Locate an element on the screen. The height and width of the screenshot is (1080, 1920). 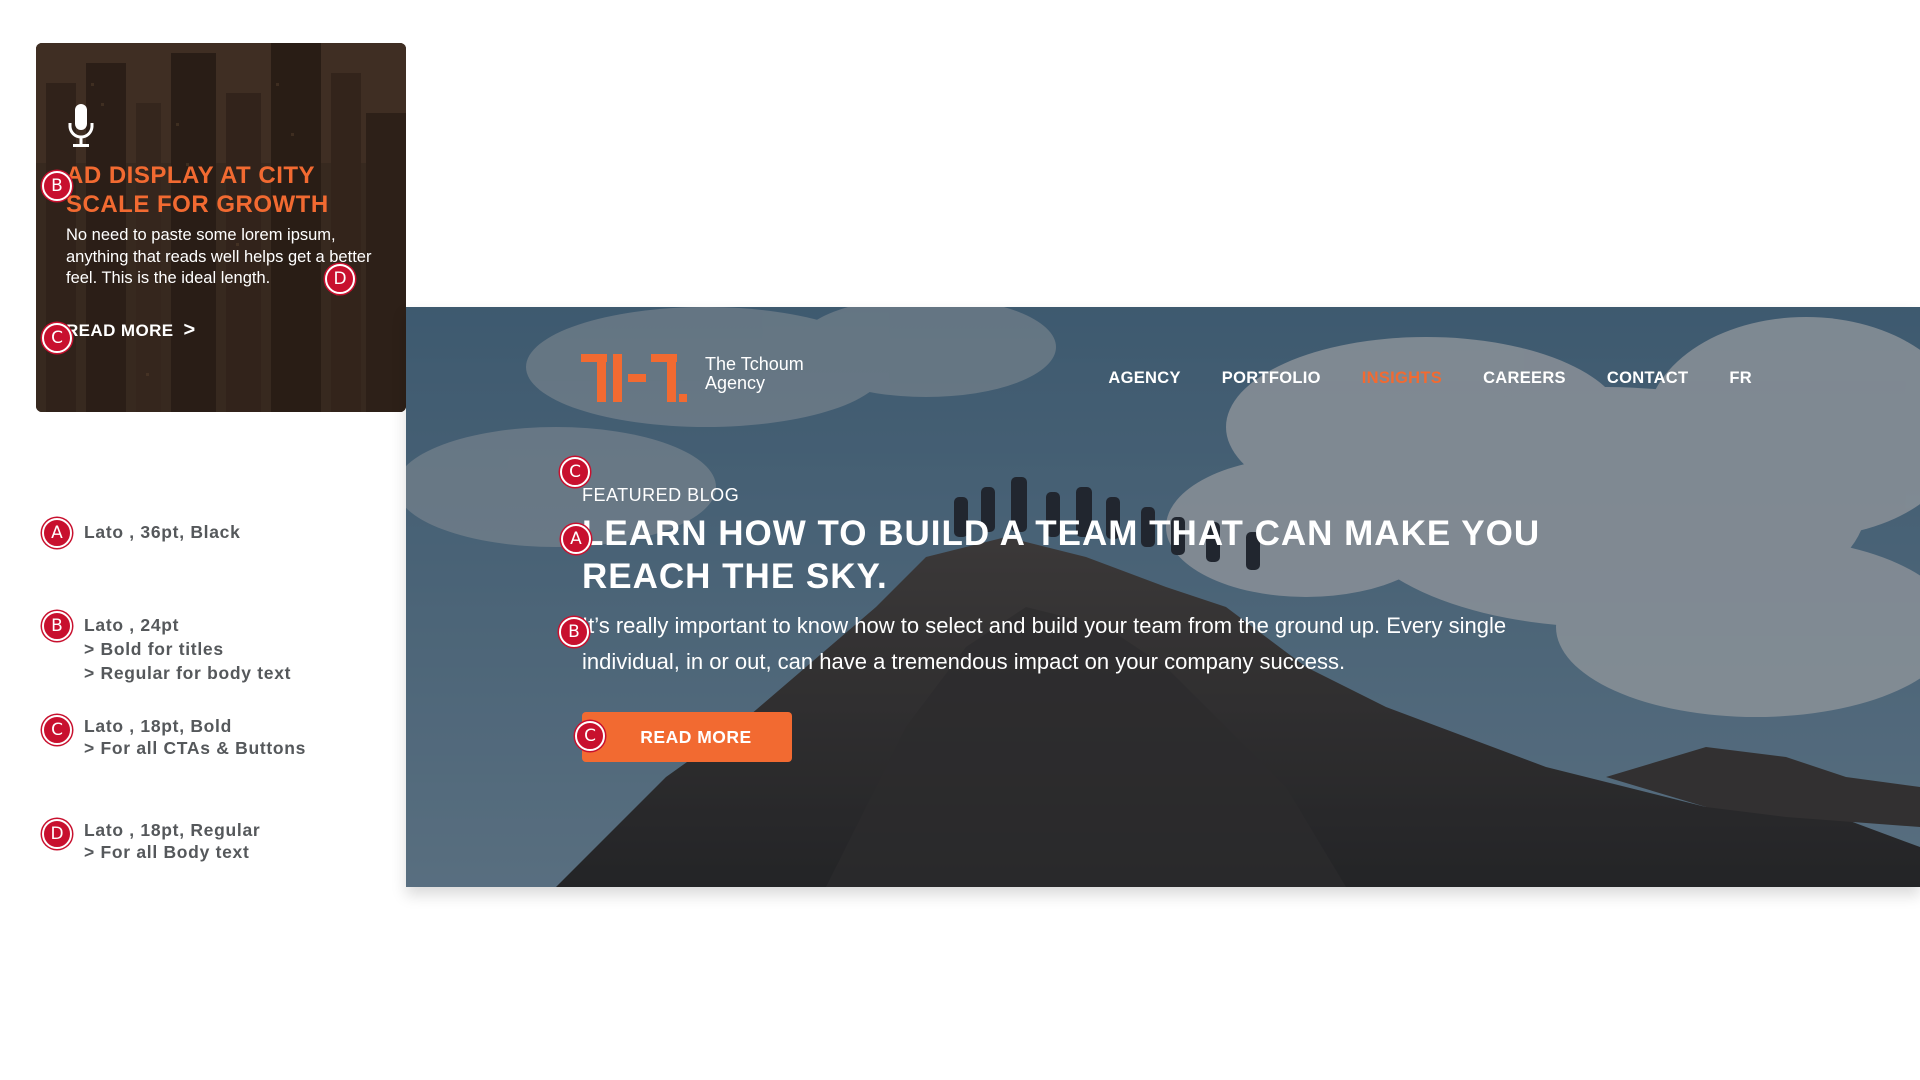
nav-item-portfolio: PORTFOLIO is located at coordinates (1271, 378).